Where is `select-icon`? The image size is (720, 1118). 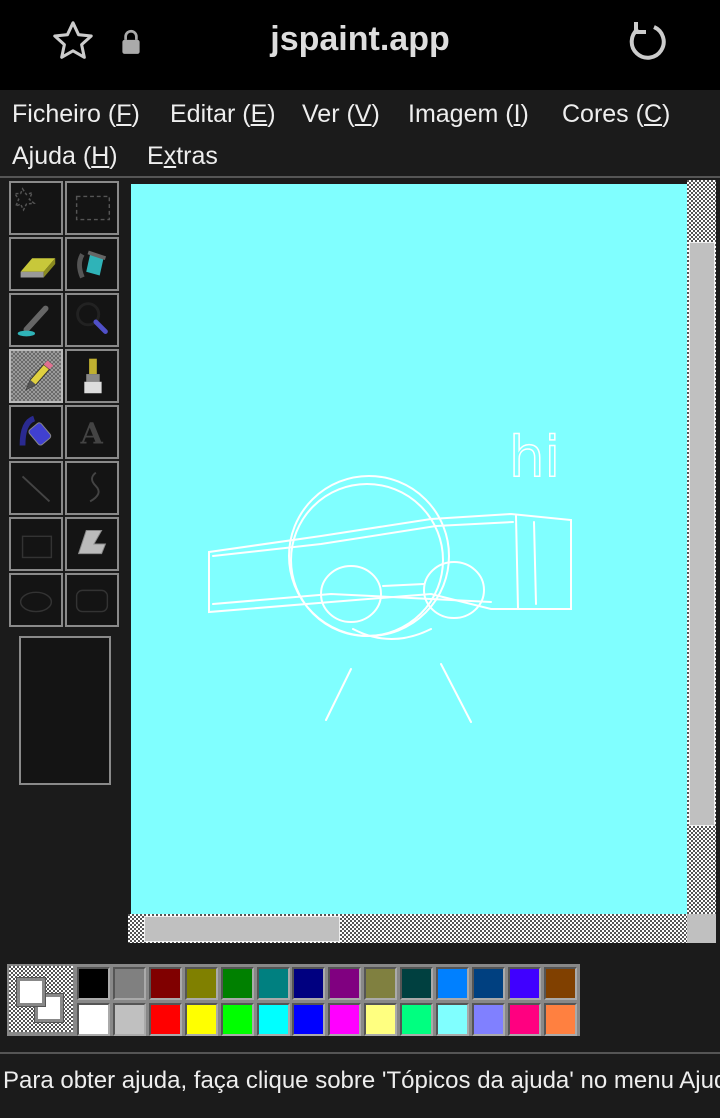 select-icon is located at coordinates (93, 208).